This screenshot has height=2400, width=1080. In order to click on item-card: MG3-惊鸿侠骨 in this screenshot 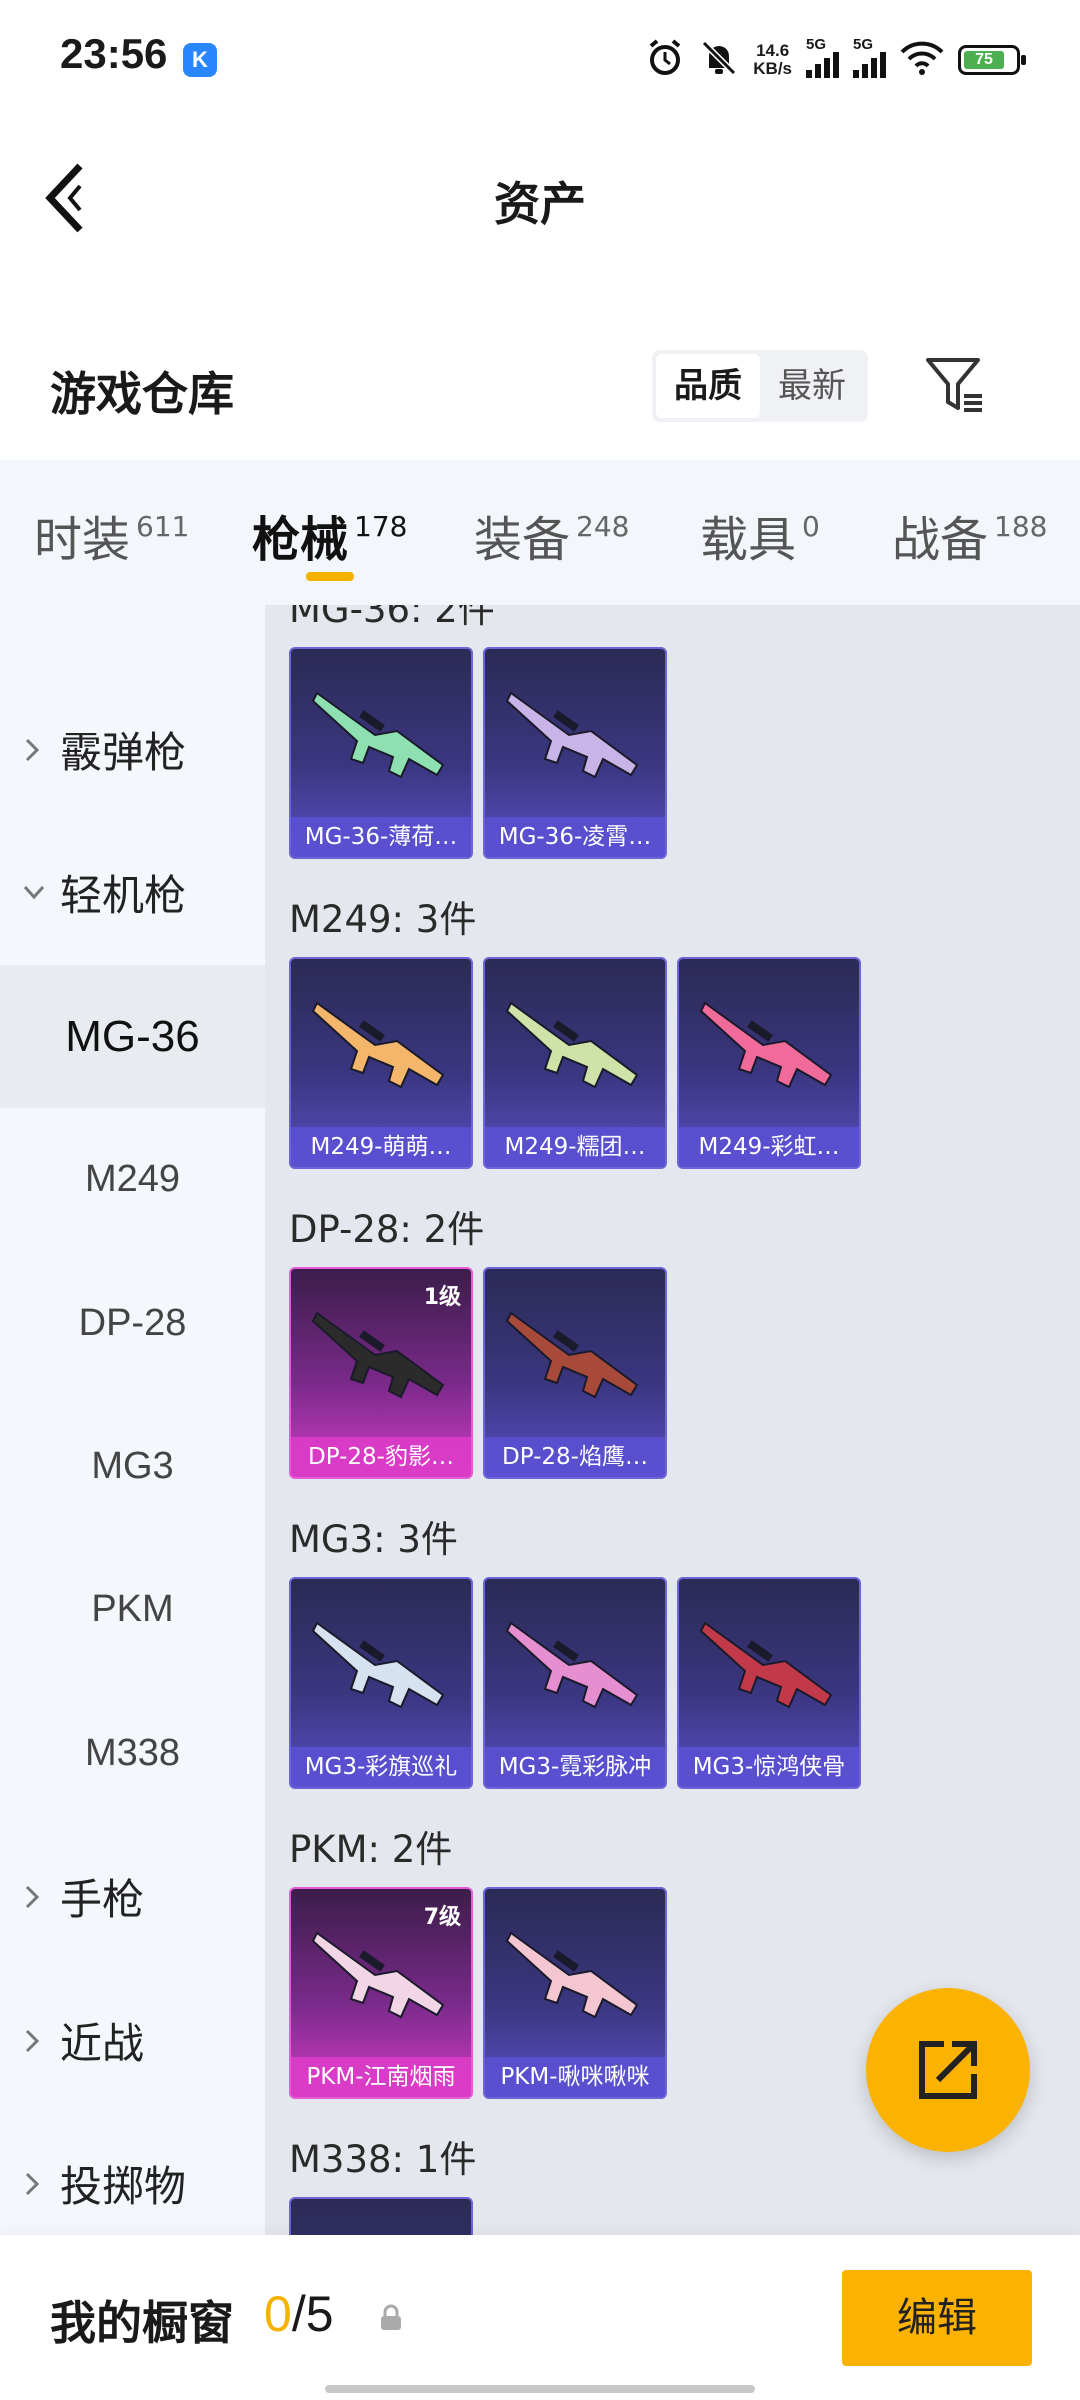, I will do `click(769, 1683)`.